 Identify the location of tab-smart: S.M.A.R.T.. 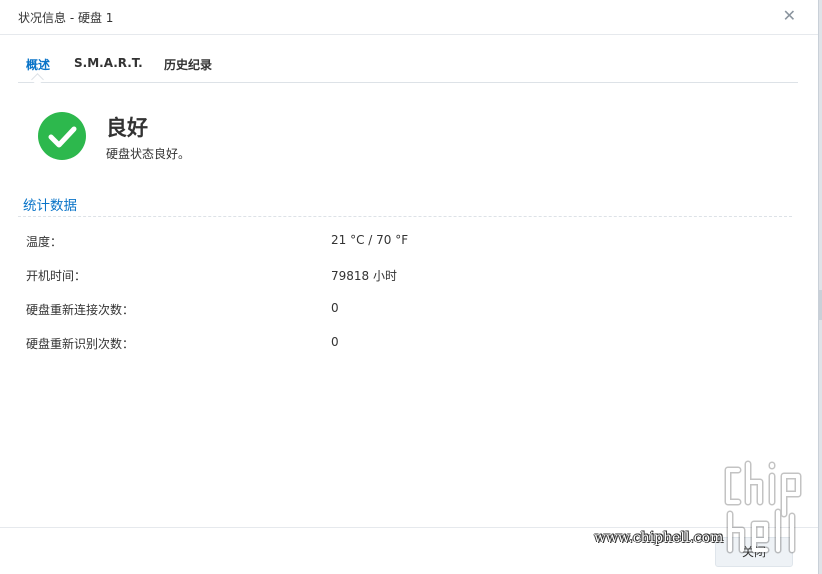
(108, 63).